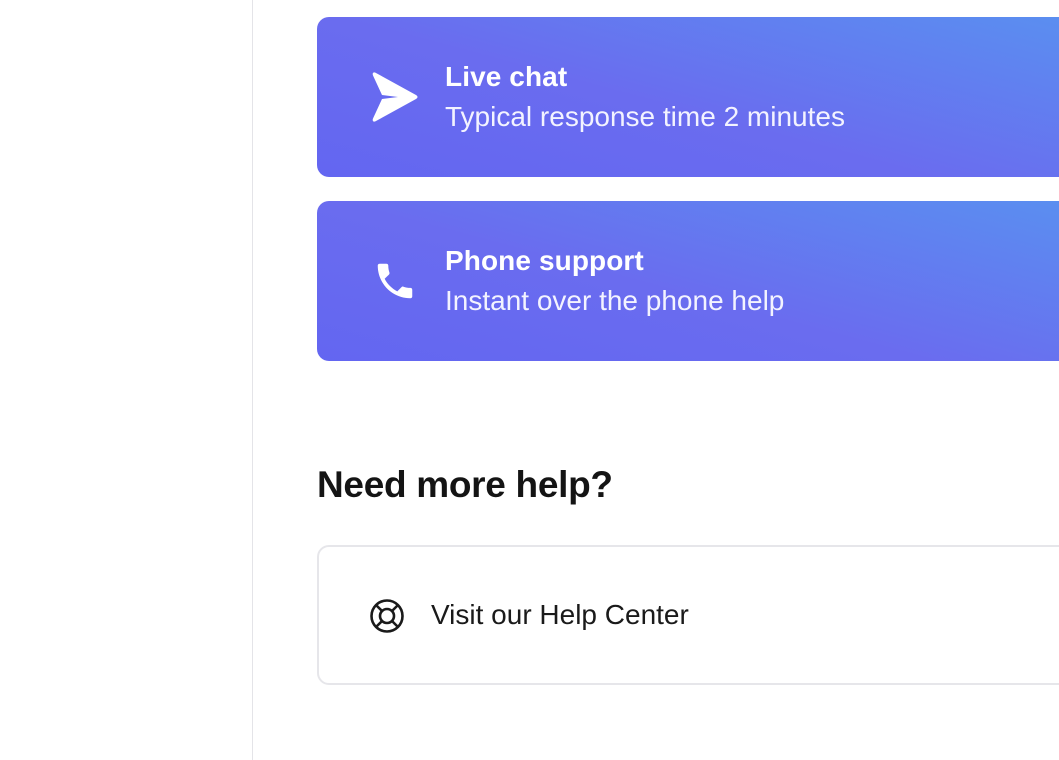 Image resolution: width=1059 pixels, height=760 pixels. What do you see at coordinates (506, 76) in the screenshot?
I see `live-chat-title: Live chat` at bounding box center [506, 76].